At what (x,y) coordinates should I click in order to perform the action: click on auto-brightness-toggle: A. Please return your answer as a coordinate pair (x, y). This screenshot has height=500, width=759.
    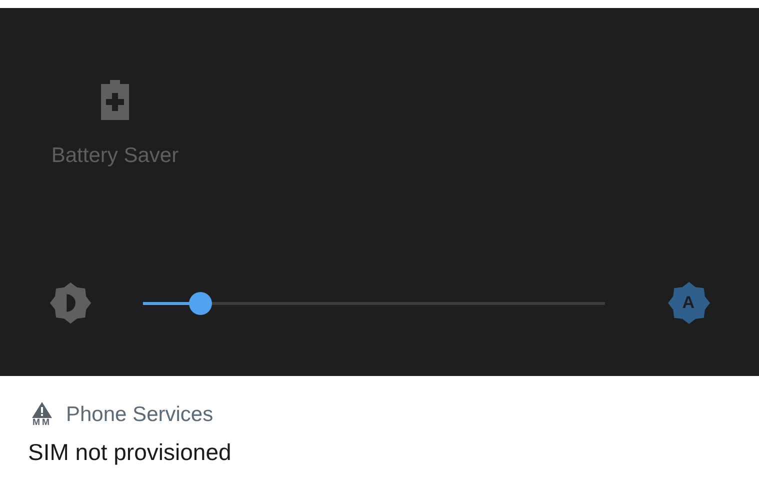
    Looking at the image, I should click on (688, 303).